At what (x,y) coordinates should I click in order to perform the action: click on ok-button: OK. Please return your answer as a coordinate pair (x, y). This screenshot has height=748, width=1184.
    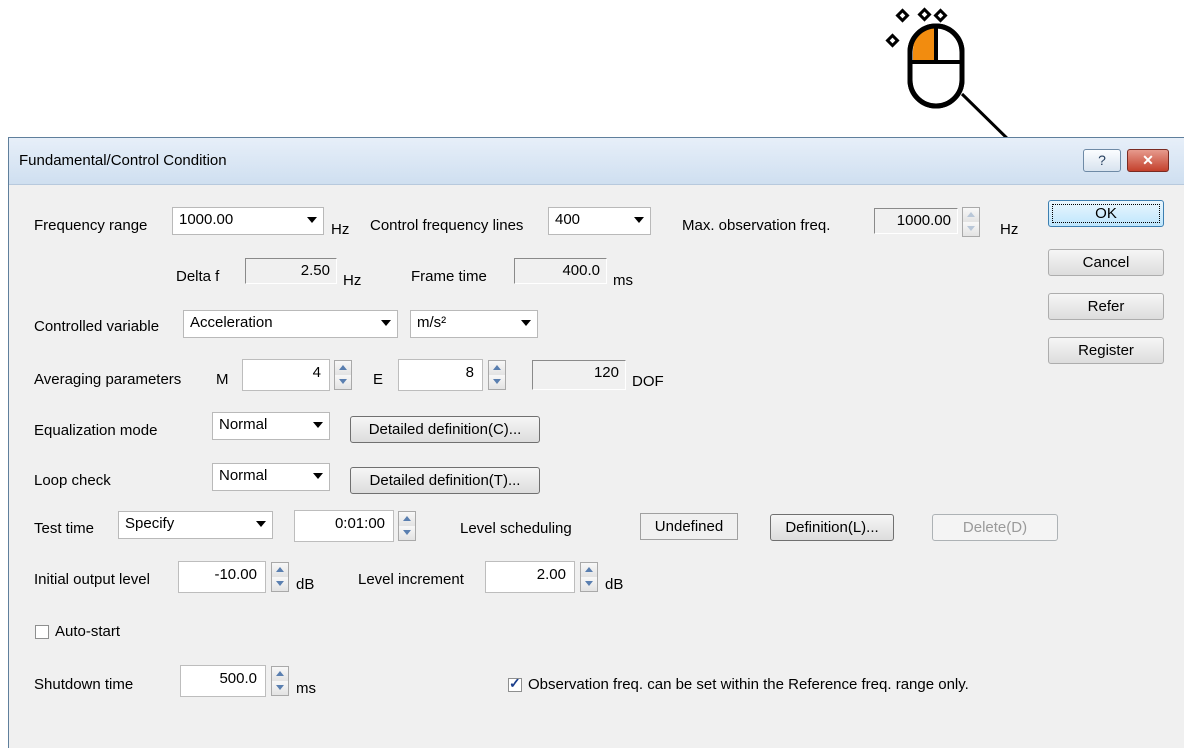
    Looking at the image, I should click on (1106, 213).